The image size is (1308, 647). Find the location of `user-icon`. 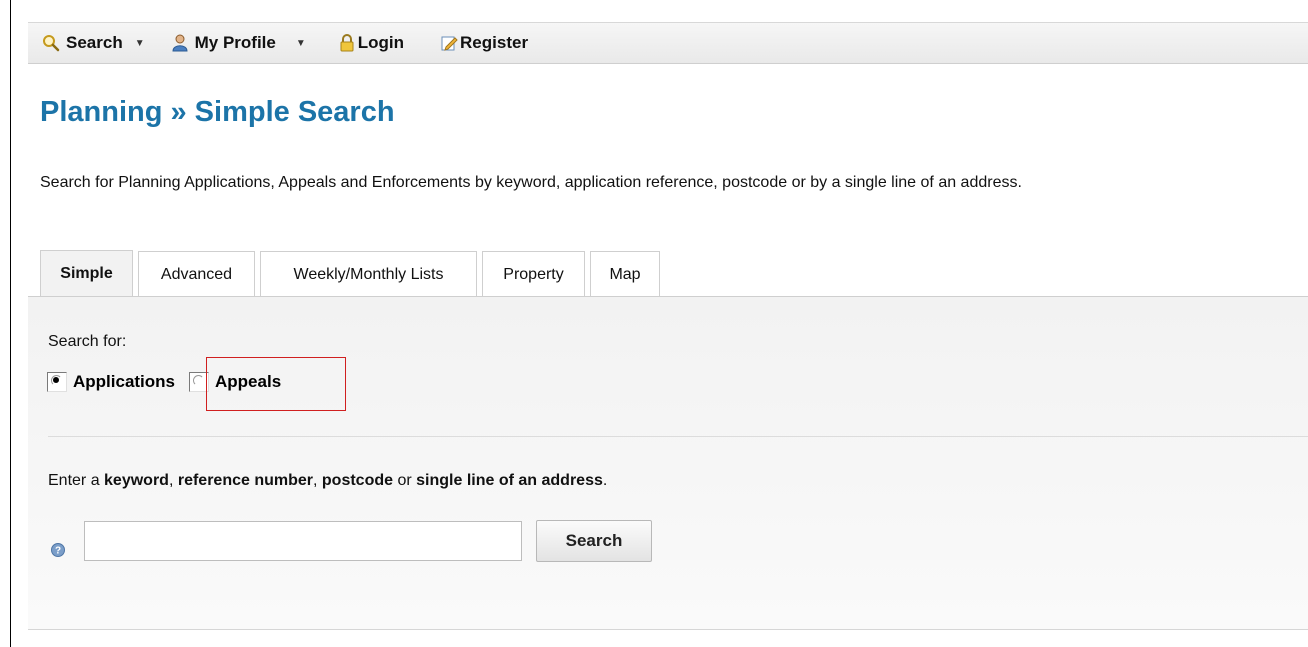

user-icon is located at coordinates (180, 43).